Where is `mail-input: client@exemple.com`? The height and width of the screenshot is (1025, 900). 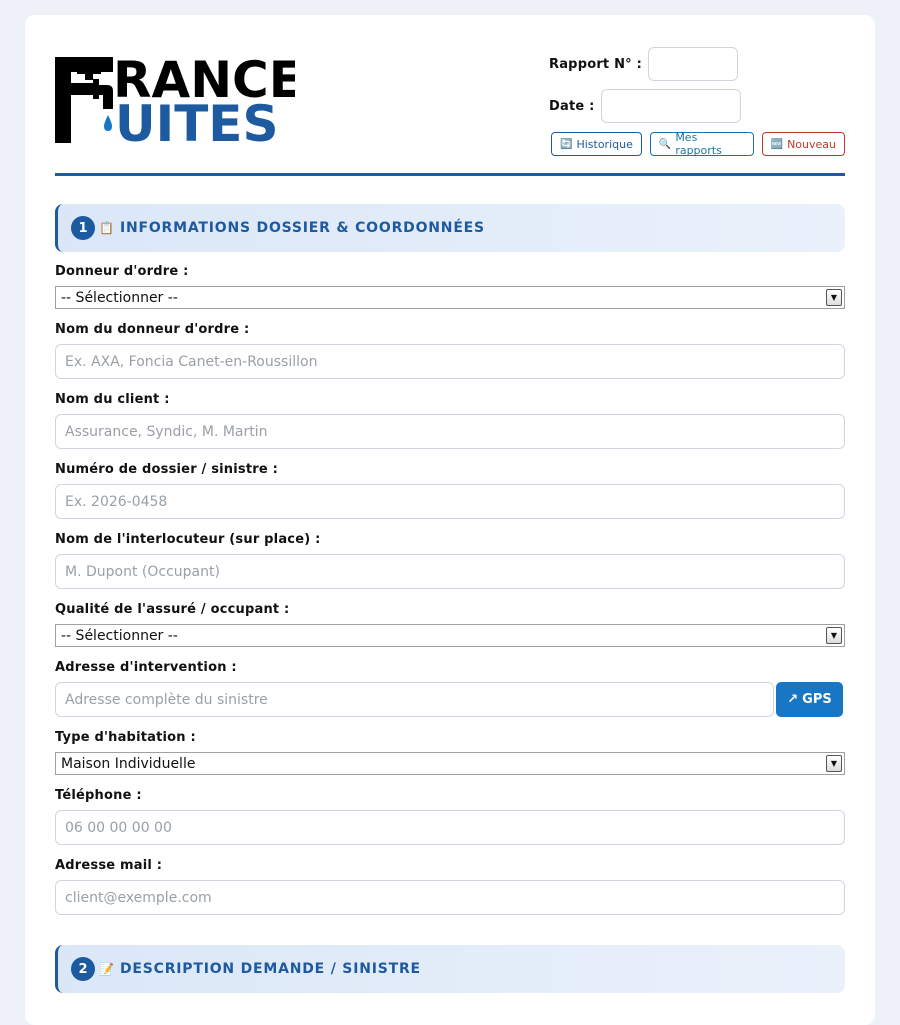 mail-input: client@exemple.com is located at coordinates (450, 897).